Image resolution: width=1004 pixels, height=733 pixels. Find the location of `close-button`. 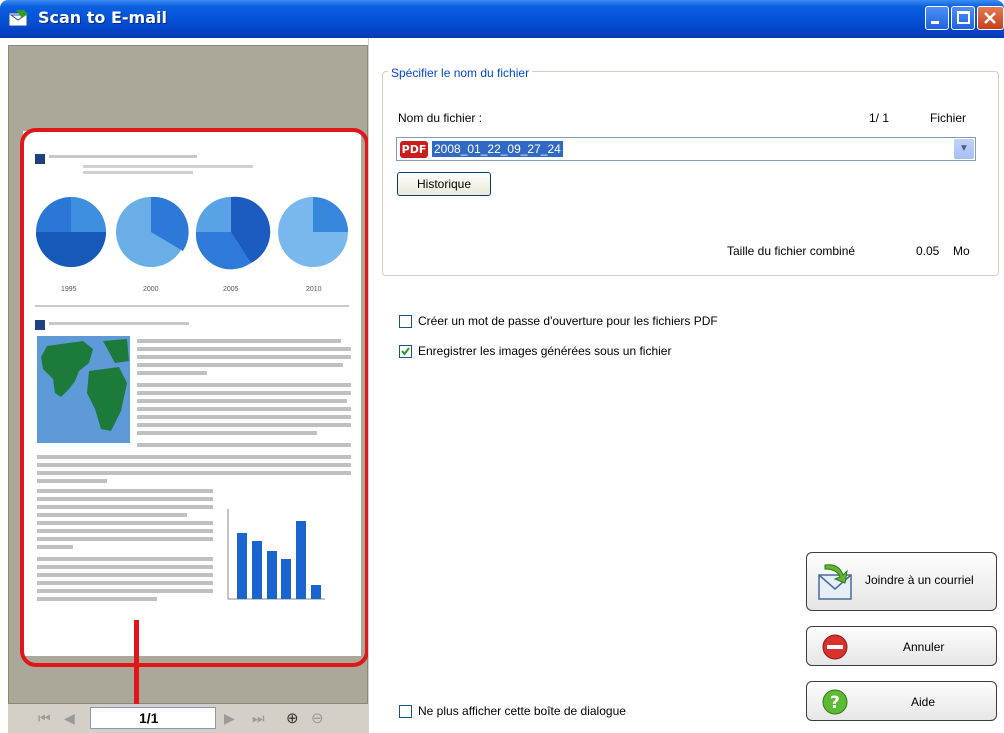

close-button is located at coordinates (990, 18).